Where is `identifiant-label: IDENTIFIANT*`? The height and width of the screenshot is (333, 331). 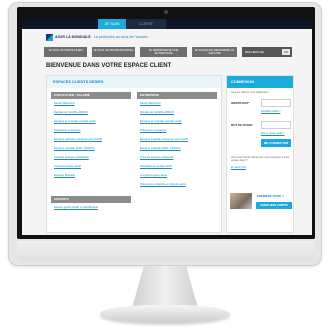 identifiant-label: IDENTIFIANT* is located at coordinates (240, 103).